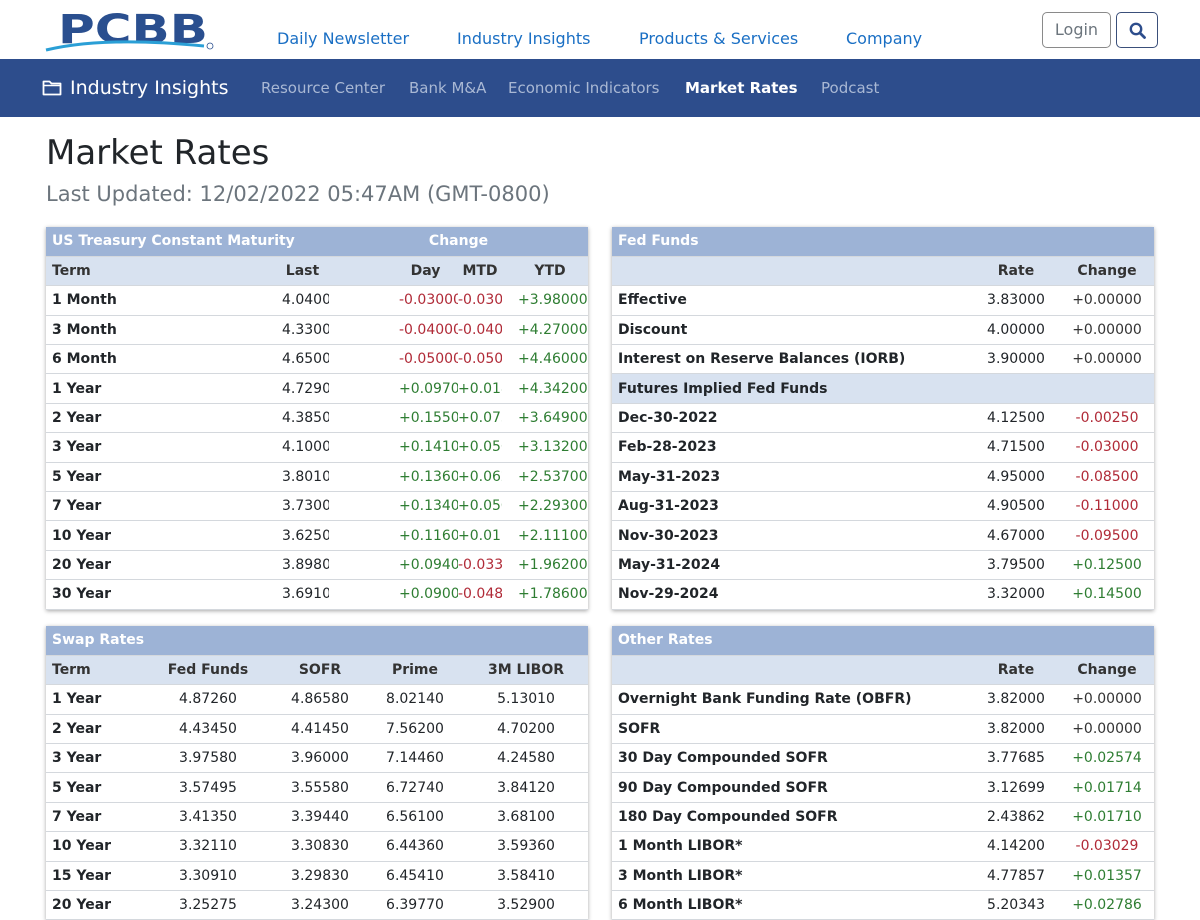 The width and height of the screenshot is (1200, 920). Describe the element at coordinates (1107, 477) in the screenshot. I see `change-value: -0.08500` at that location.